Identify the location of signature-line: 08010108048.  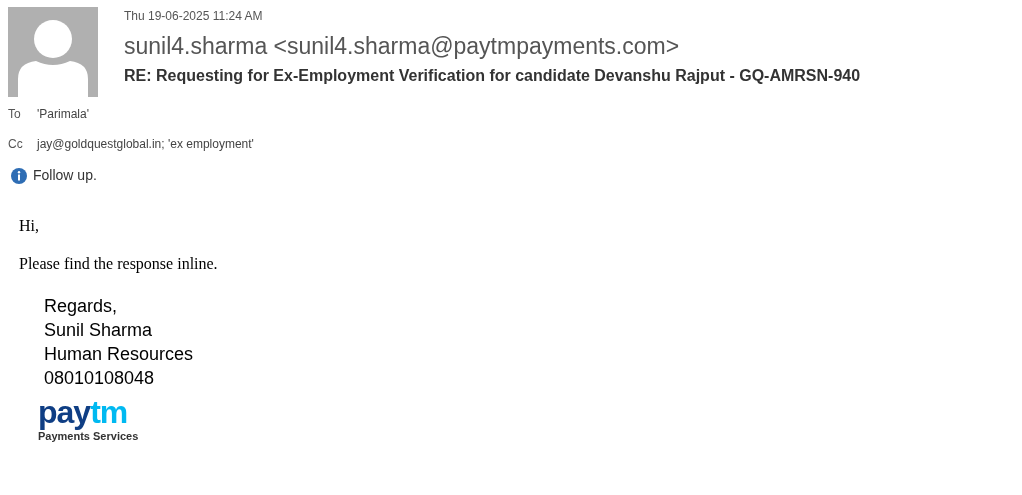
(100, 378).